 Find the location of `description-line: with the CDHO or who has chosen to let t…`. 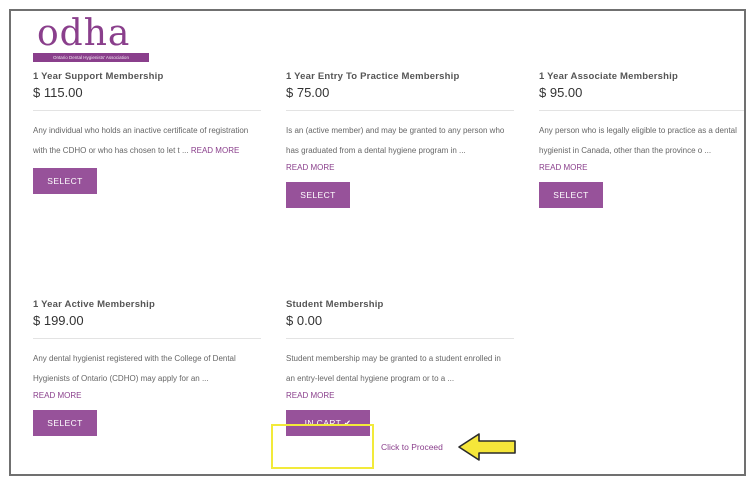

description-line: with the CDHO or who has chosen to let t… is located at coordinates (111, 150).